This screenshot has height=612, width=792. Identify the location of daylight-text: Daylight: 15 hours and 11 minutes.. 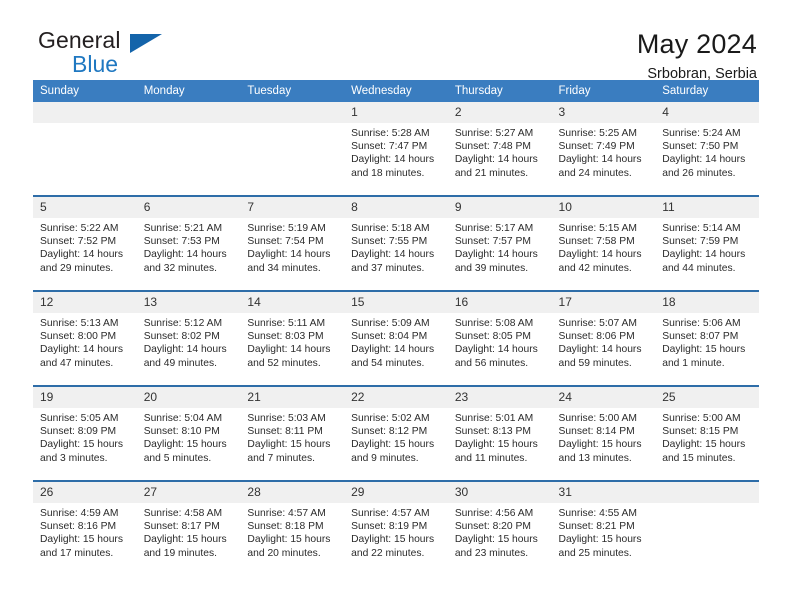
(496, 451).